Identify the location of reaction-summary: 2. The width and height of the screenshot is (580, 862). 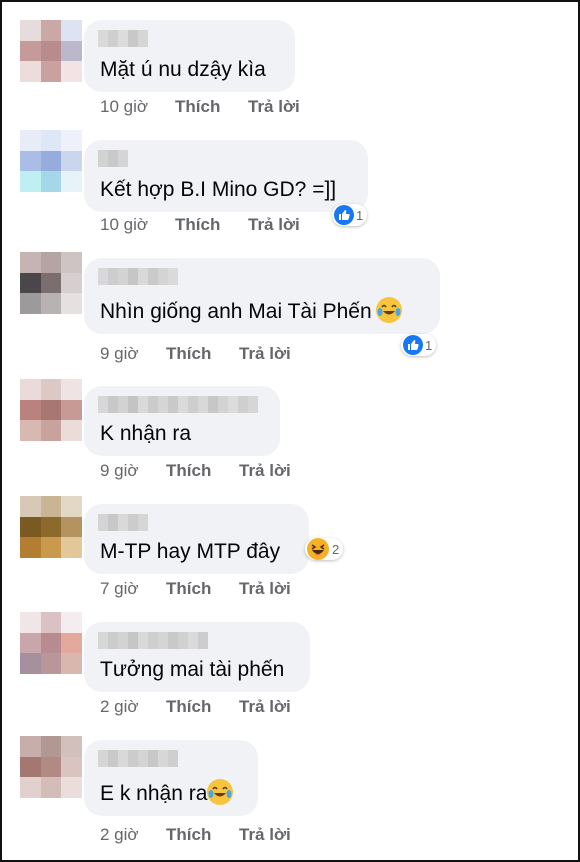
(324, 549).